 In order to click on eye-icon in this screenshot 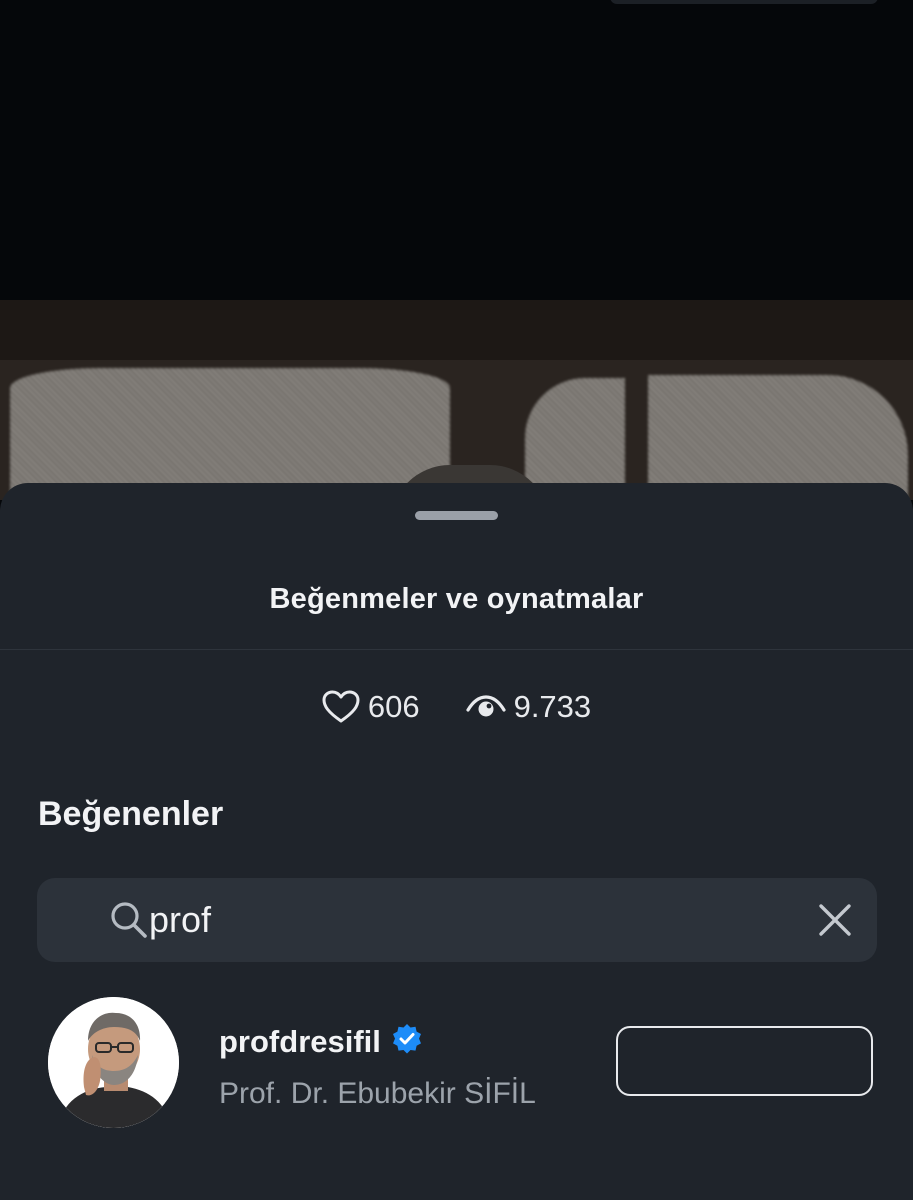, I will do `click(485, 707)`.